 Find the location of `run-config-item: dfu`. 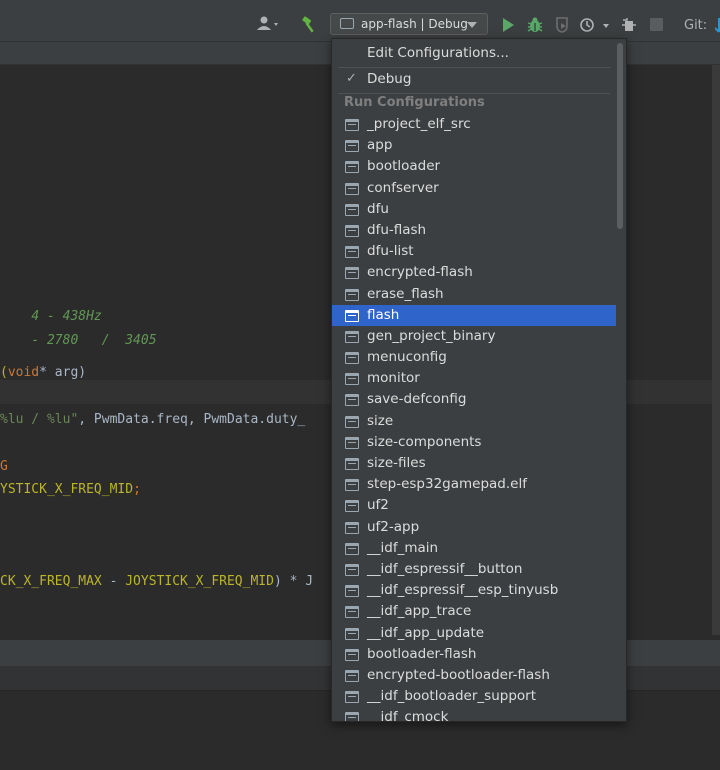

run-config-item: dfu is located at coordinates (474, 209).